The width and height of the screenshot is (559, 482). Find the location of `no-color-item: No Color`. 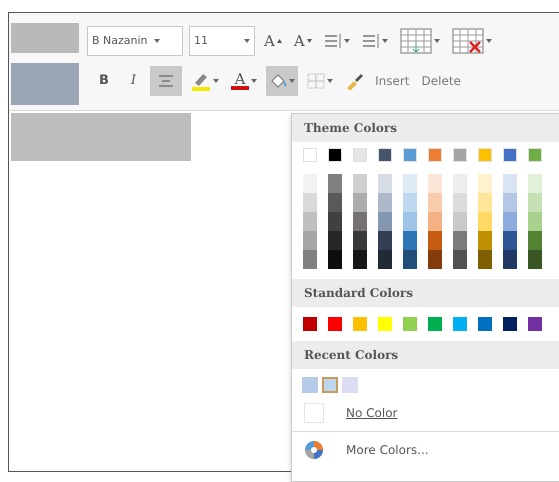

no-color-item: No Color is located at coordinates (425, 415).